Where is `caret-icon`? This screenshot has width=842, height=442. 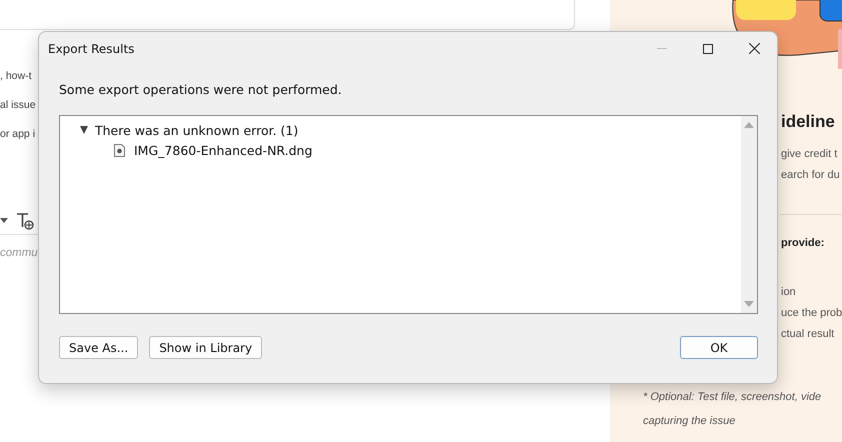 caret-icon is located at coordinates (4, 220).